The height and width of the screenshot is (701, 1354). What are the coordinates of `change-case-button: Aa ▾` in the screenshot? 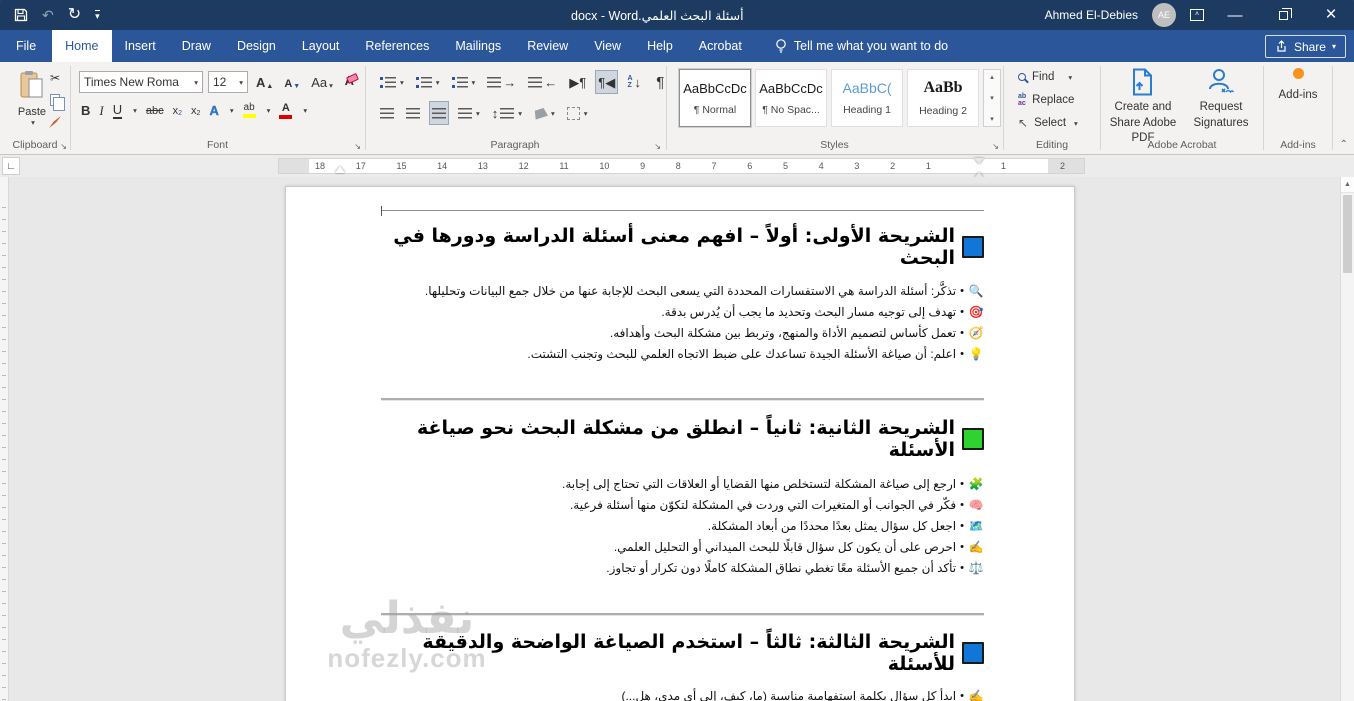 It's located at (322, 82).